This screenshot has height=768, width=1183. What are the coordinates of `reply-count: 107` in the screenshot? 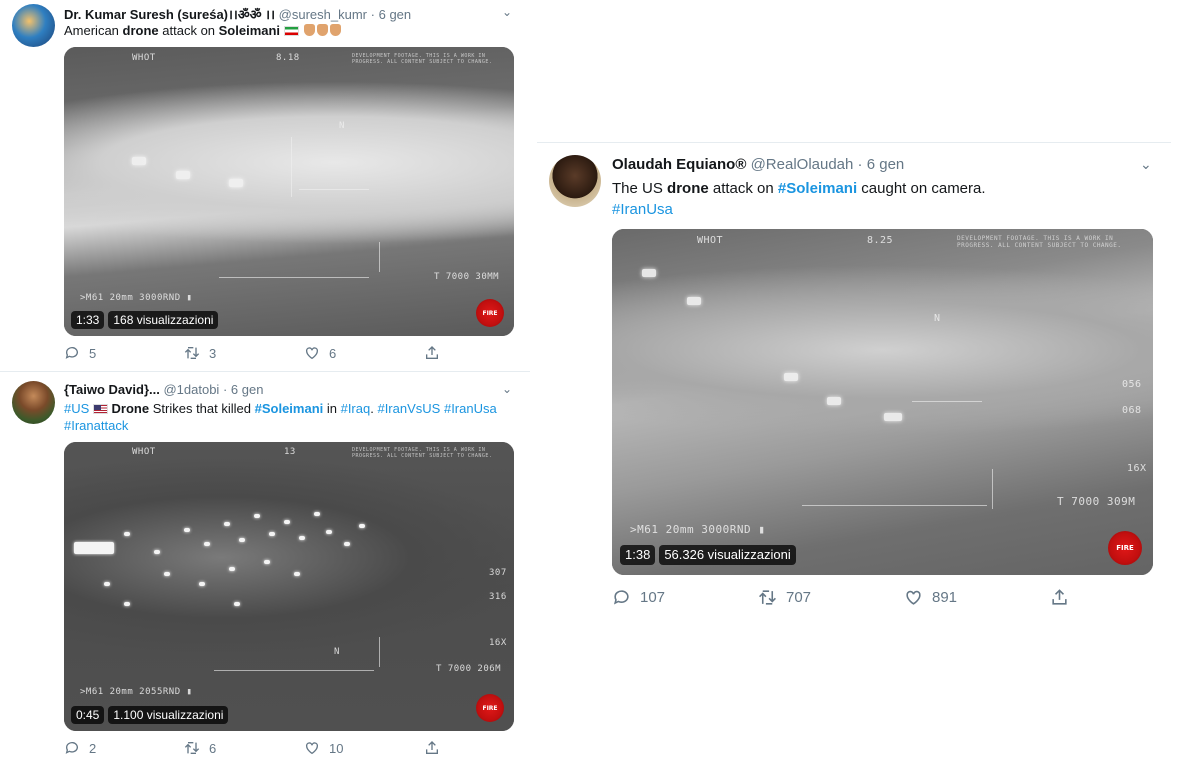 It's located at (653, 597).